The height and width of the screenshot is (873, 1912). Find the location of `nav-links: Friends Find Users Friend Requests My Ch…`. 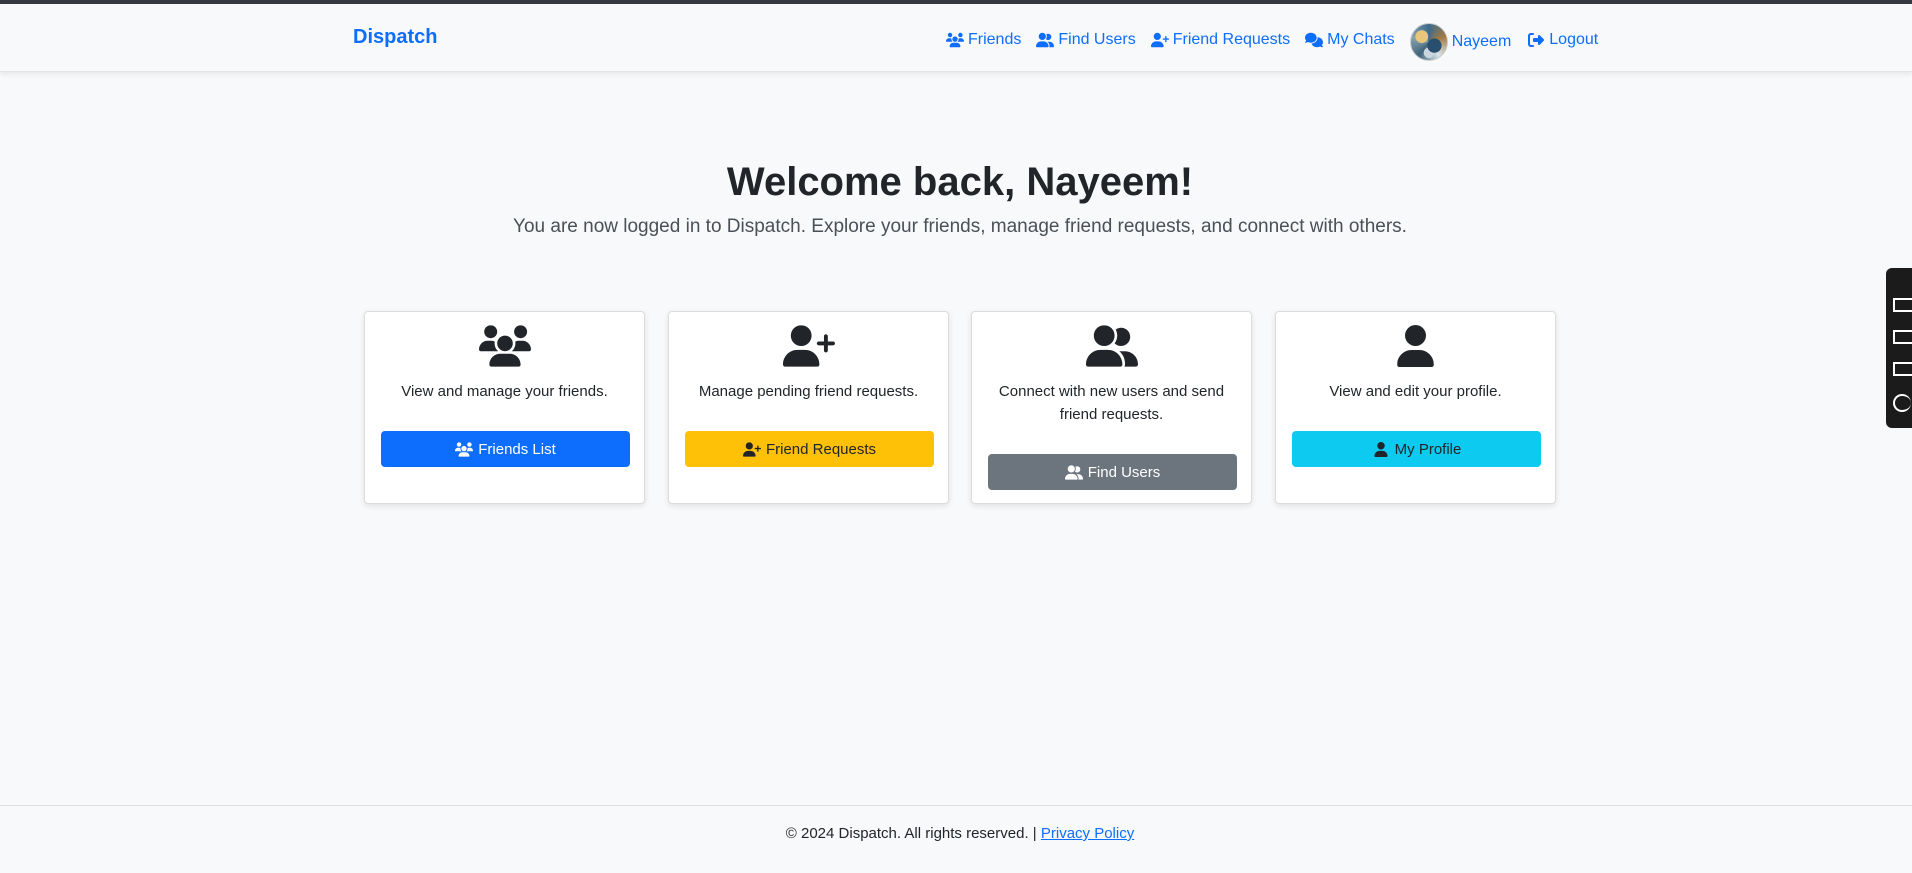

nav-links: Friends Find Users Friend Requests My Ch… is located at coordinates (1279, 40).